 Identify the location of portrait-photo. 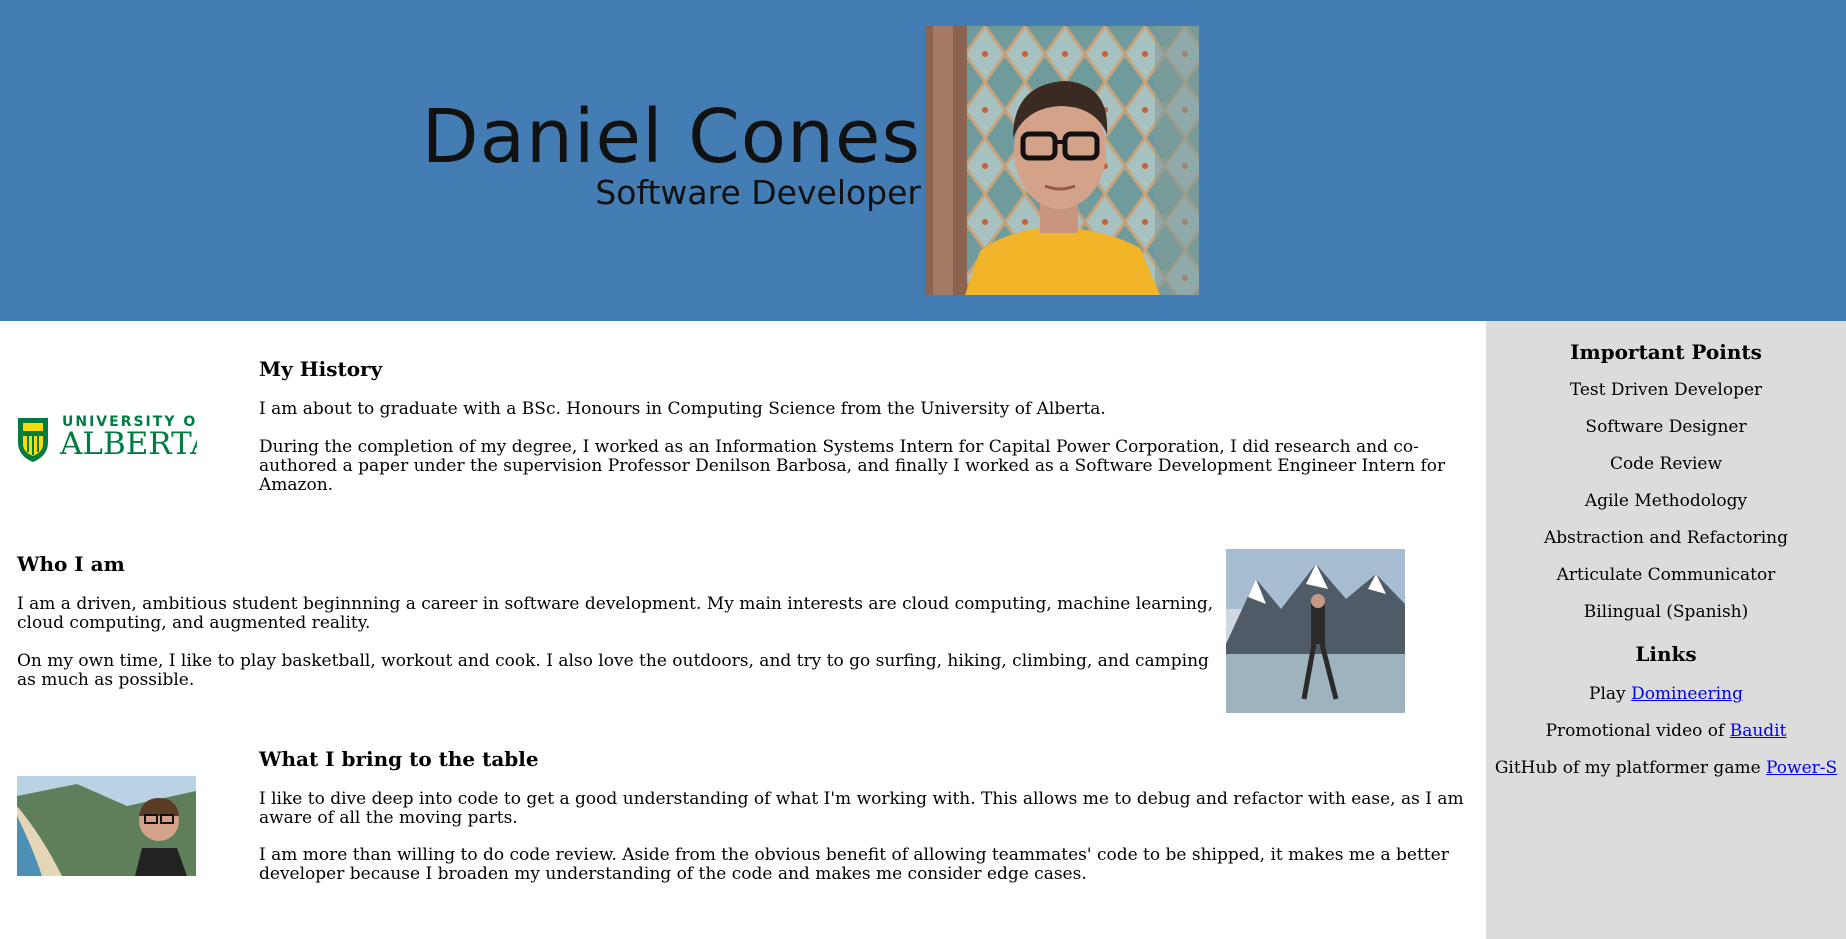
(1062, 160).